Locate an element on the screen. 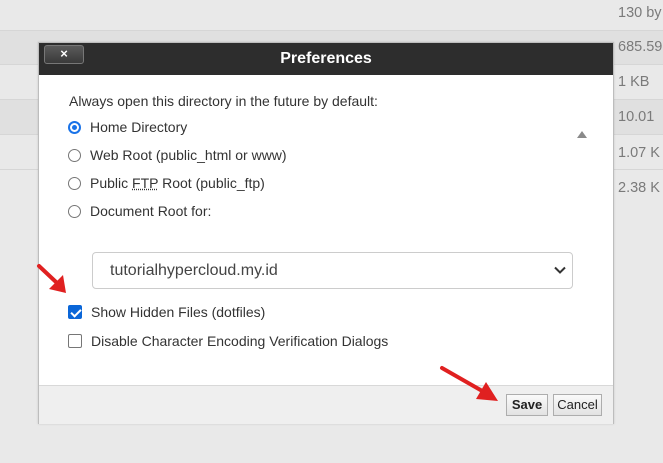 The image size is (663, 463). dialog-title: Preferences is located at coordinates (326, 58).